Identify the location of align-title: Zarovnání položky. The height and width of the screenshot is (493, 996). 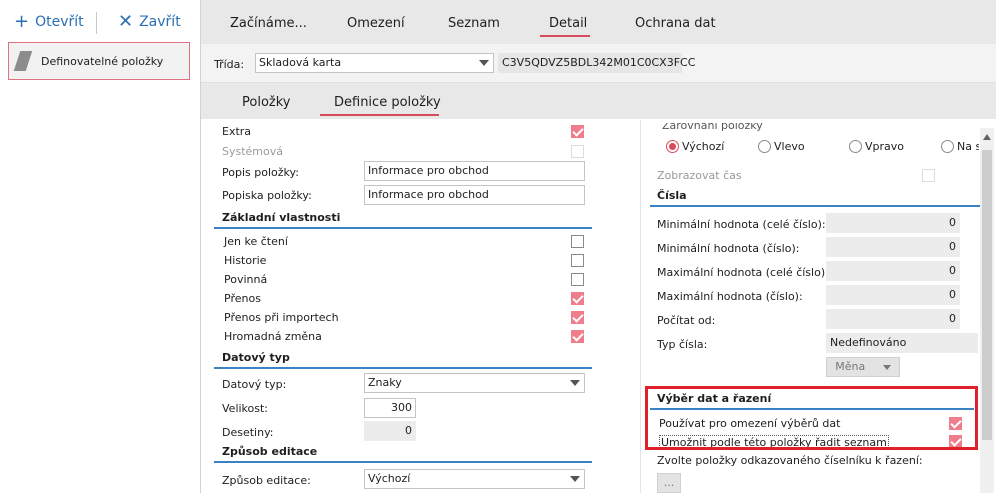
(712, 125).